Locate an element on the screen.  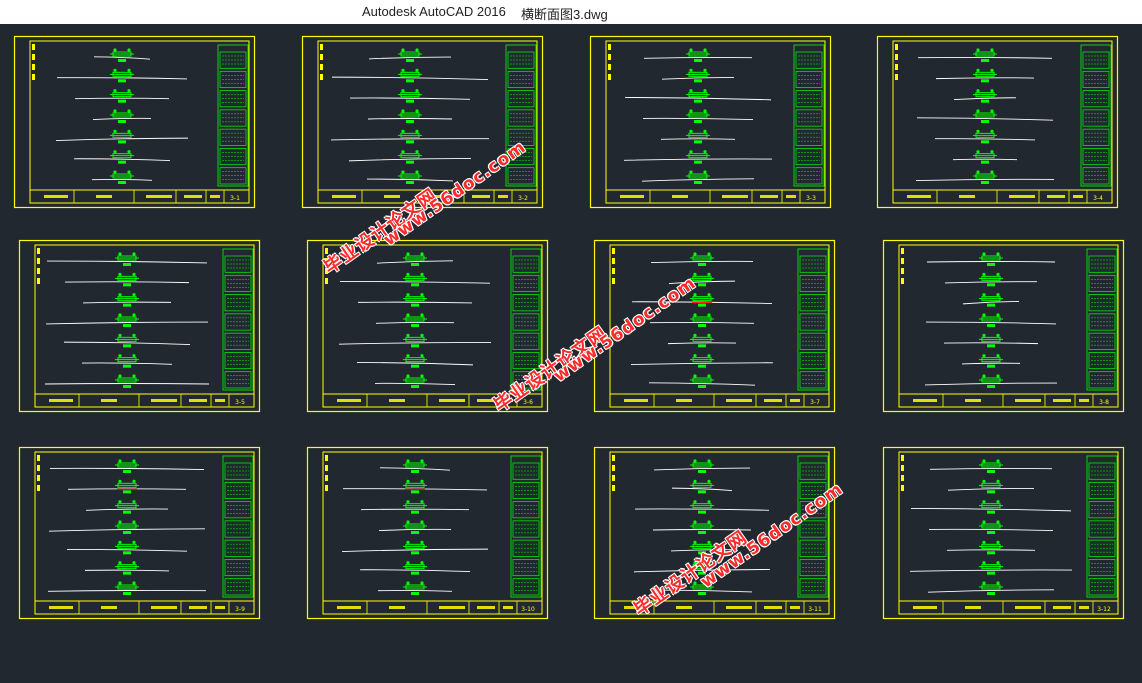
sheet-number: 3-5 is located at coordinates (240, 402).